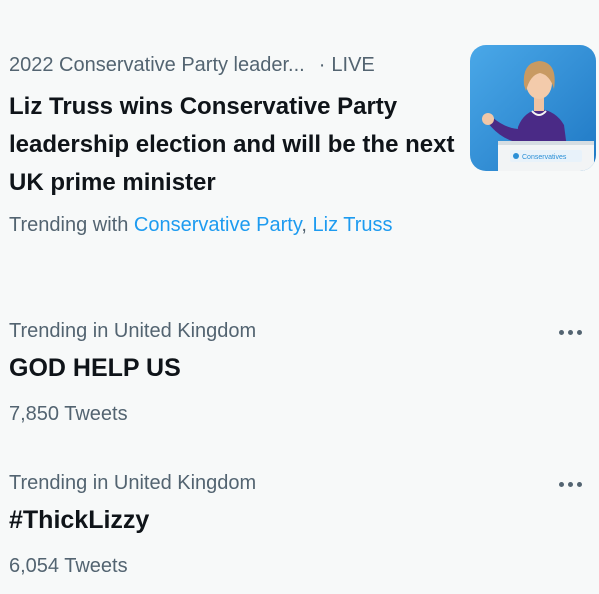 Image resolution: width=599 pixels, height=594 pixels. I want to click on trend-title: GOD HELP US, so click(95, 368).